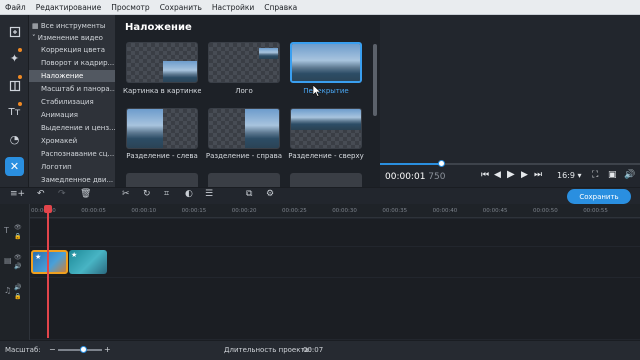 This screenshot has width=640, height=360. I want to click on category-item: Хромакей, so click(72, 141).